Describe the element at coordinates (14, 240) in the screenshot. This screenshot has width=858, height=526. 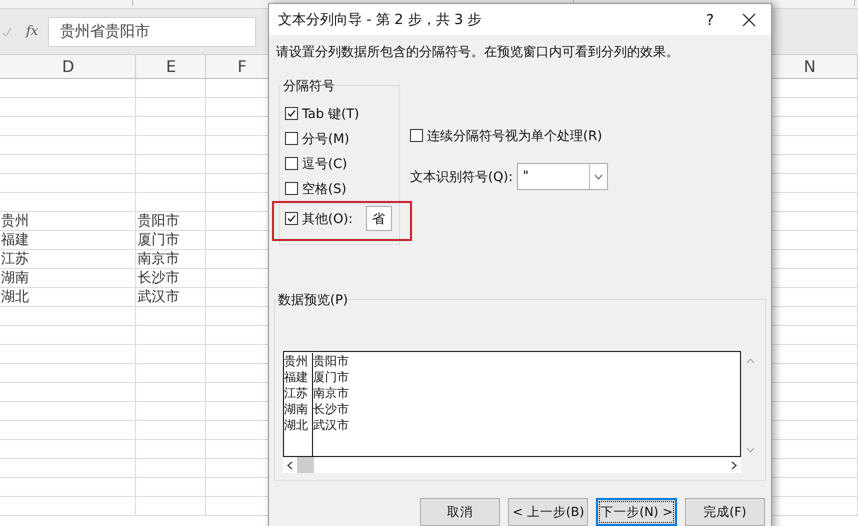
I see `table-cell: 福建` at that location.